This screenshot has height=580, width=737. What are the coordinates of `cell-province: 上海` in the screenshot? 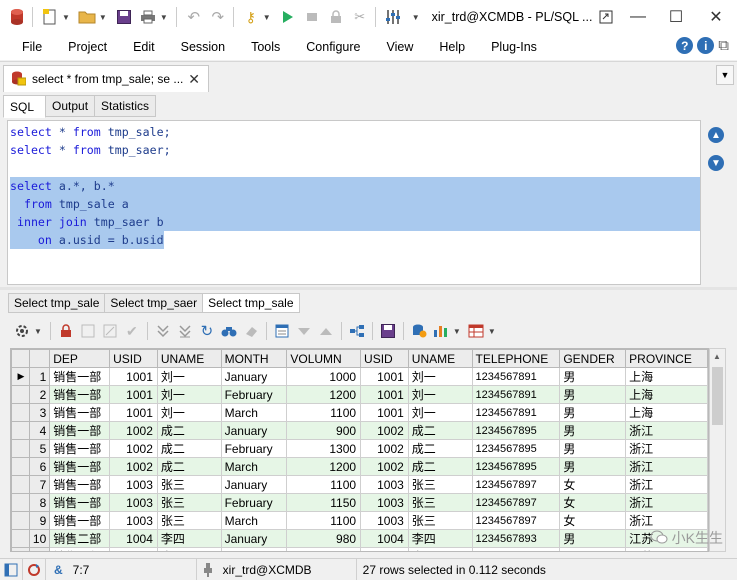 It's located at (666, 412).